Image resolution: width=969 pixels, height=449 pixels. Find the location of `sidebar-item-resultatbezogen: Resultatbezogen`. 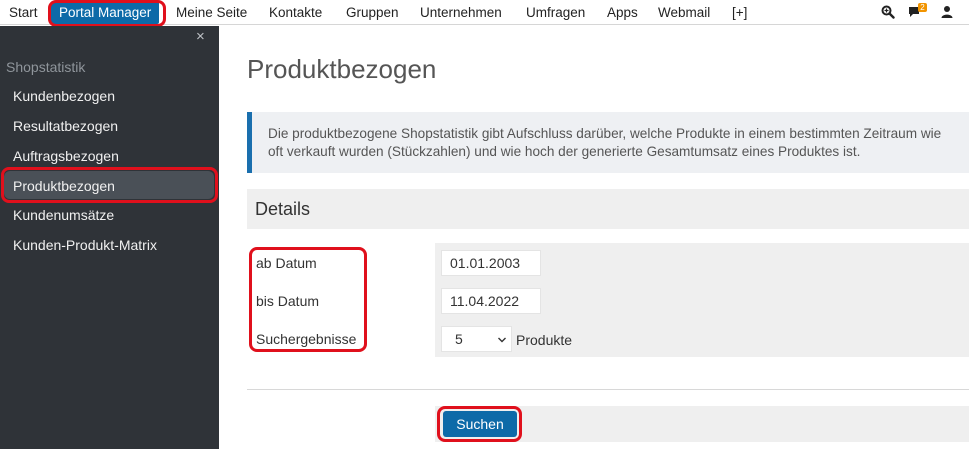

sidebar-item-resultatbezogen: Resultatbezogen is located at coordinates (65, 126).